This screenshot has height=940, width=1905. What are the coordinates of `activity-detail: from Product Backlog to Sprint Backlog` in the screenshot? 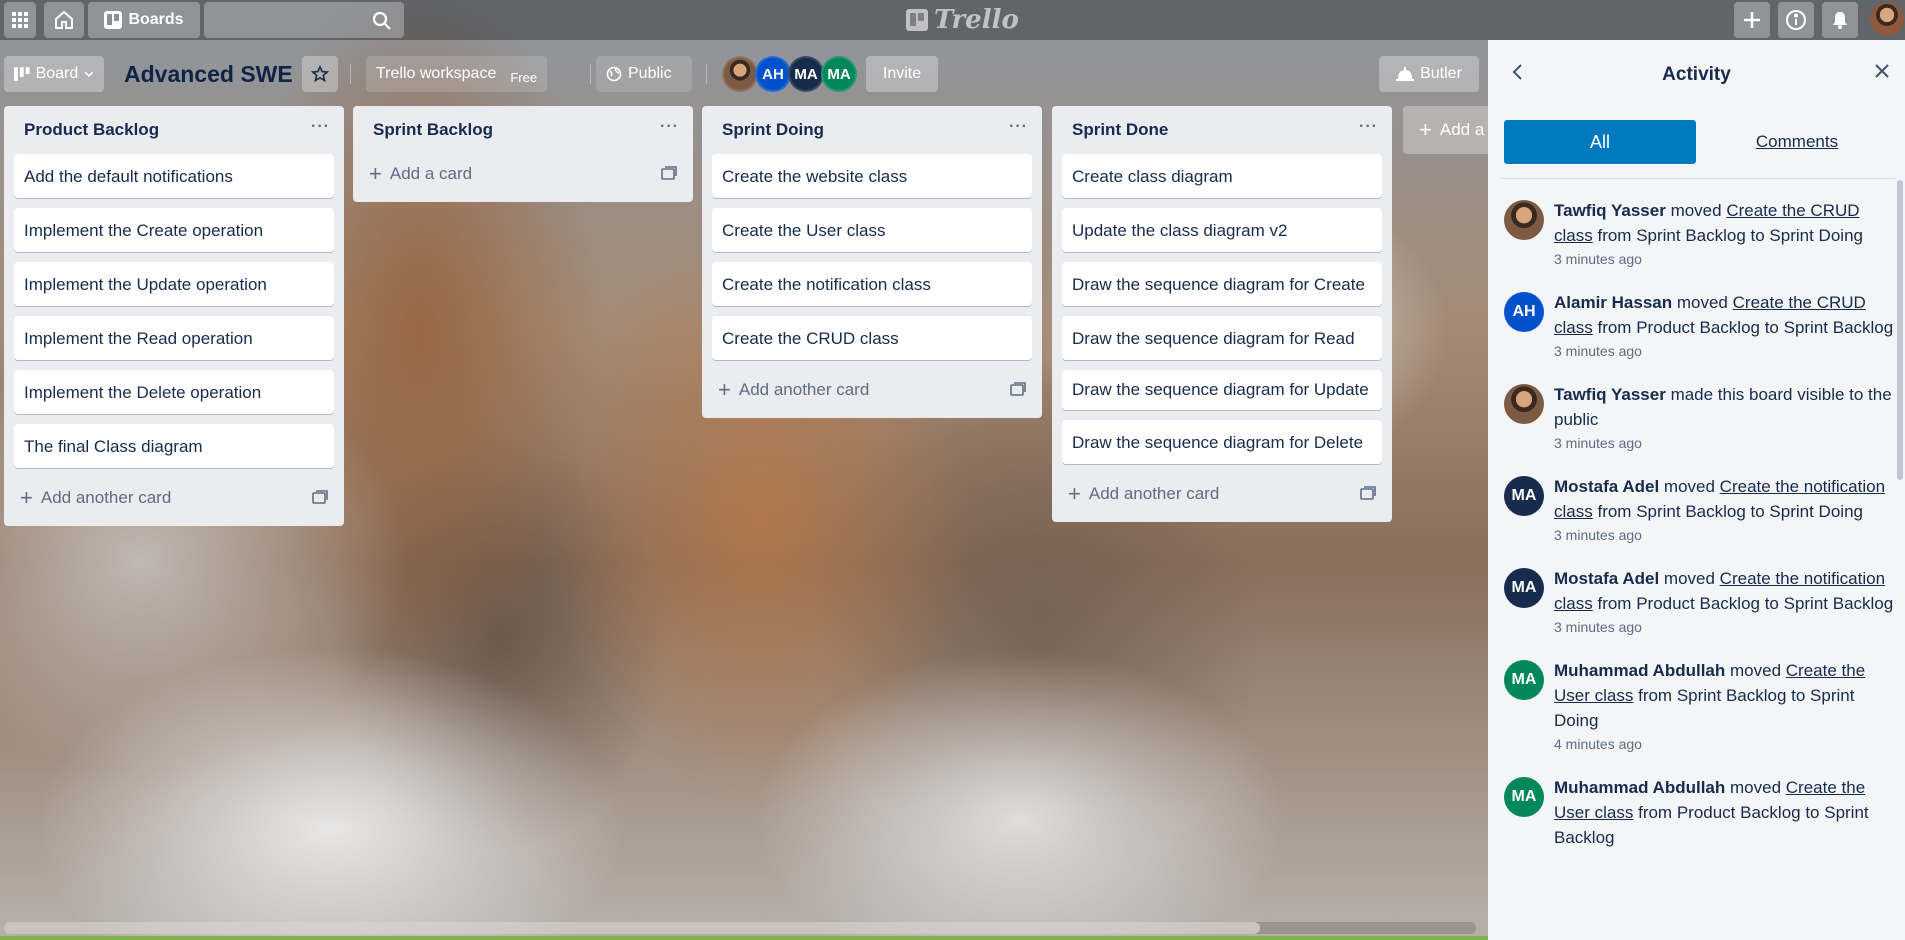 It's located at (1745, 603).